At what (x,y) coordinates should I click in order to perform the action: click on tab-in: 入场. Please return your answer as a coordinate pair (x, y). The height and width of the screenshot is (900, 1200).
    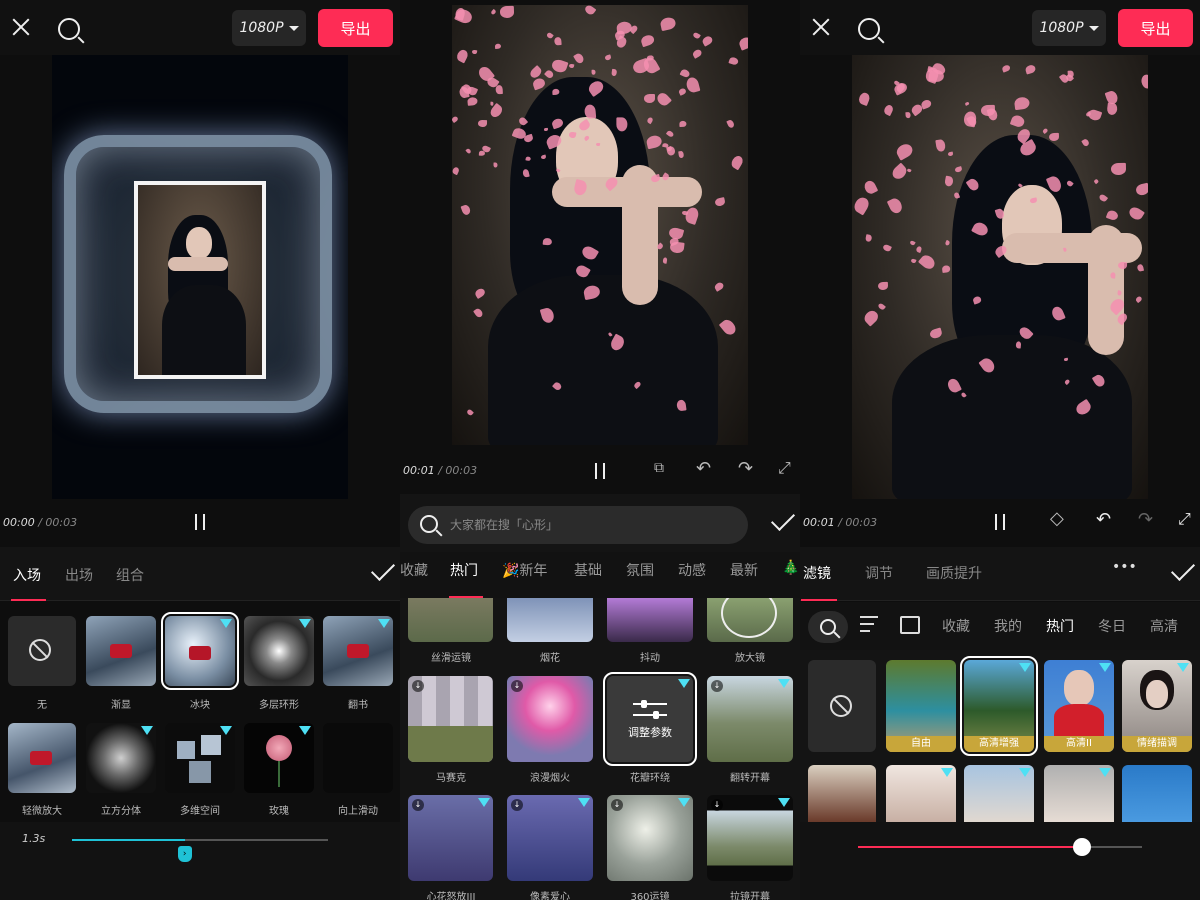
    Looking at the image, I should click on (27, 575).